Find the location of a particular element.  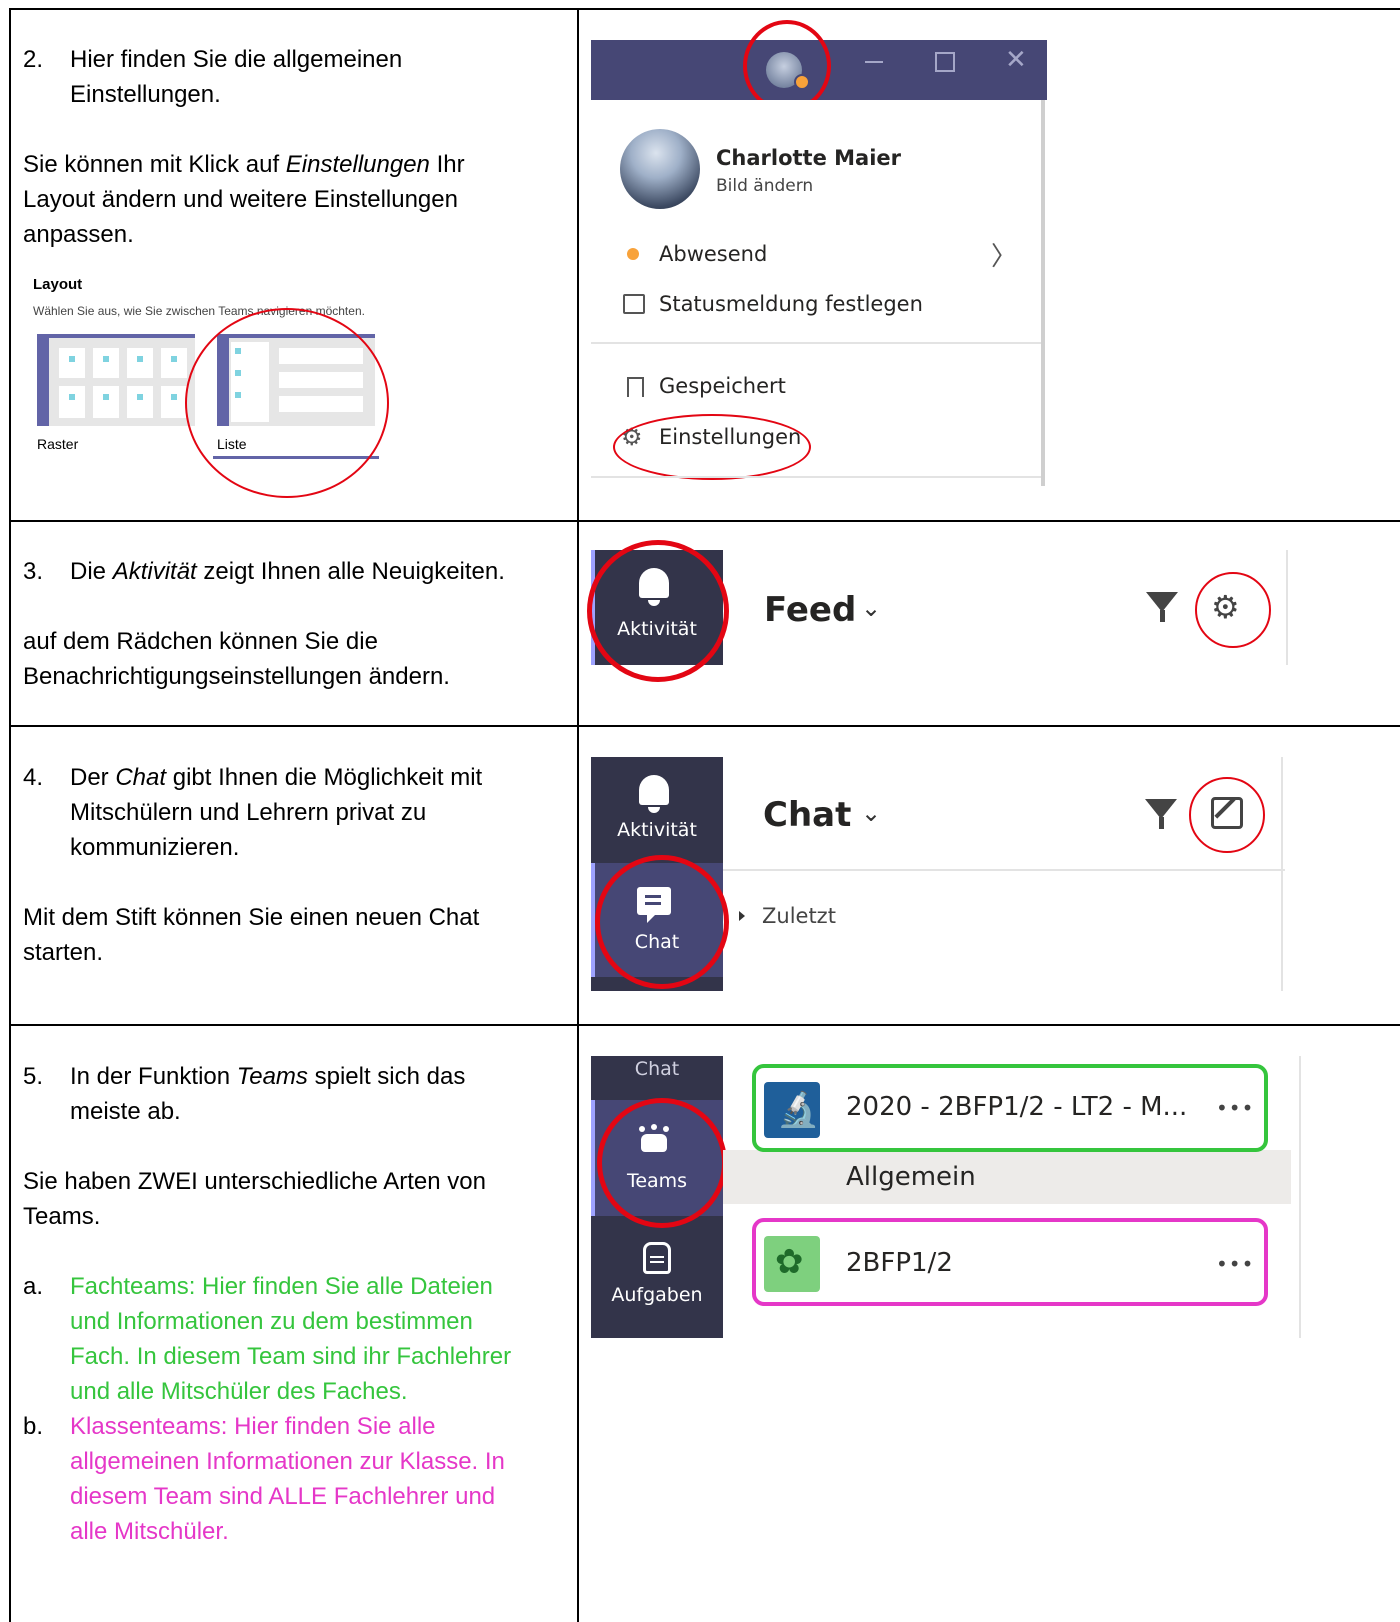

chevron-right-icon: 〉 is located at coordinates (1004, 254).